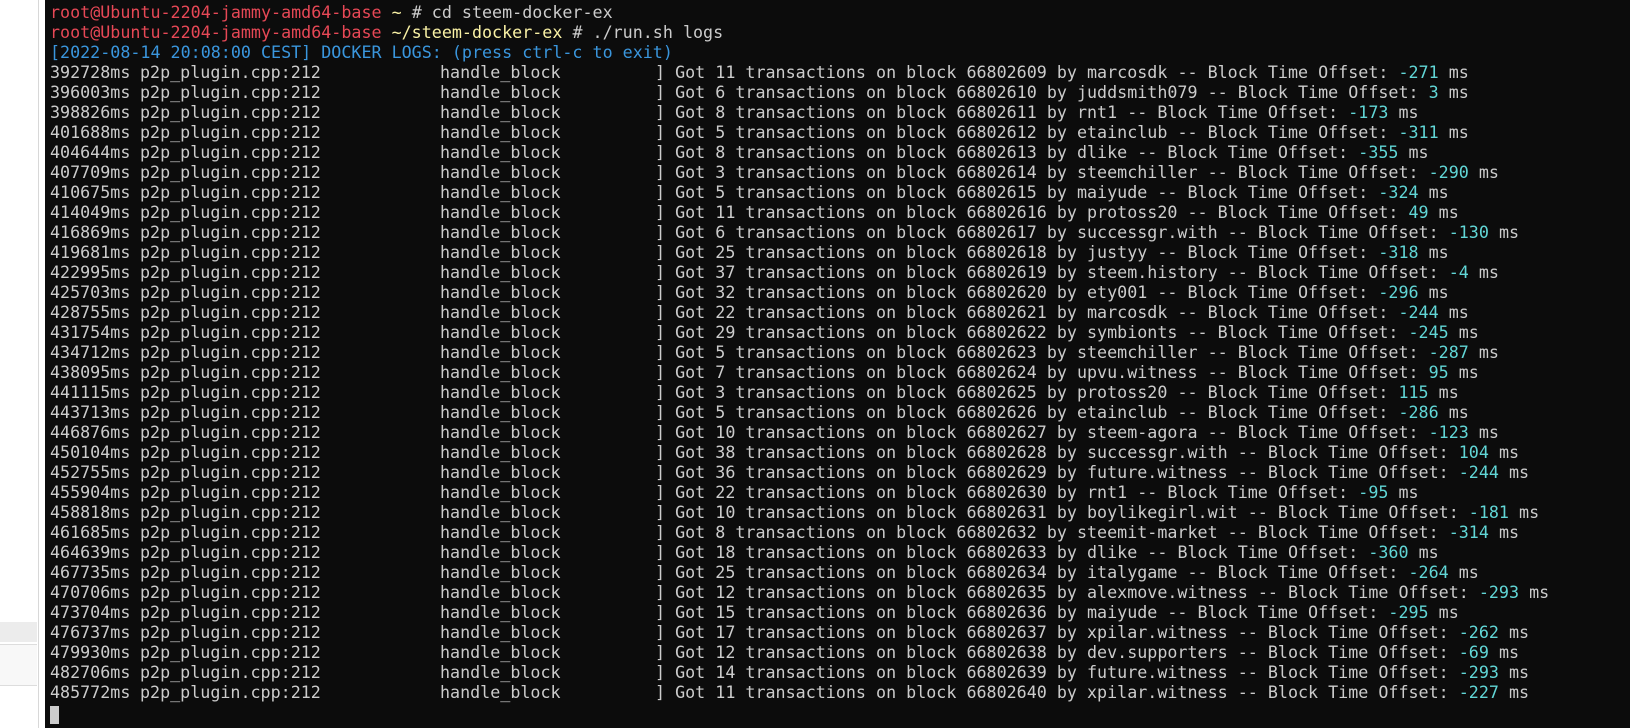  I want to click on log-timestamp: 434712ms, so click(90, 352).